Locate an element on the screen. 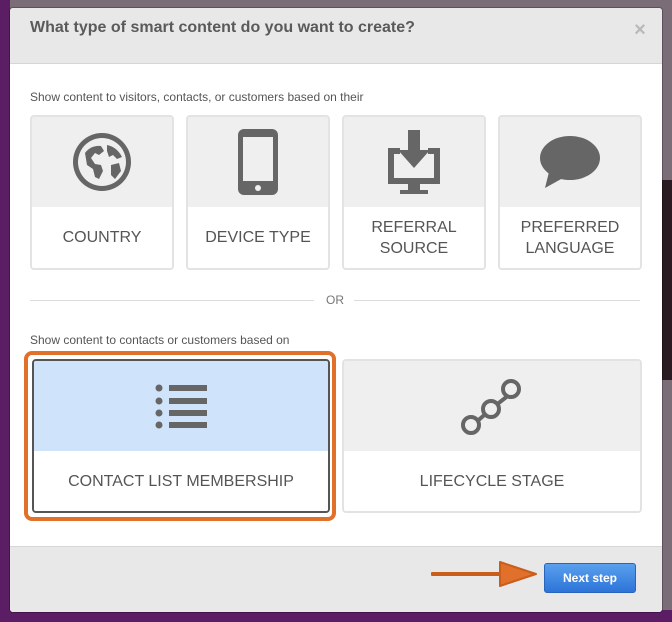 This screenshot has width=672, height=622. card-country: COUNTRY is located at coordinates (102, 192).